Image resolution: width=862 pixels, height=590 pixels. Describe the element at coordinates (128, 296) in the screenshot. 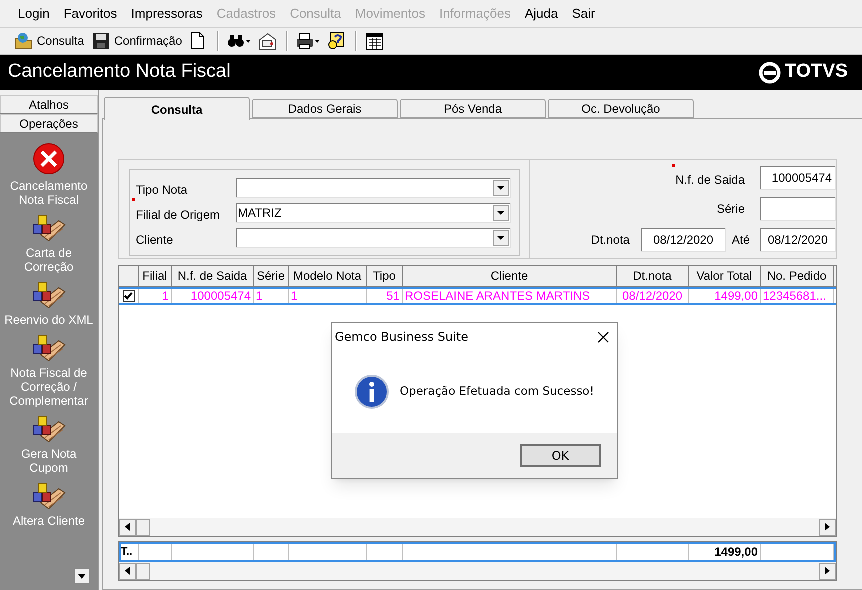

I see `checkbox` at that location.